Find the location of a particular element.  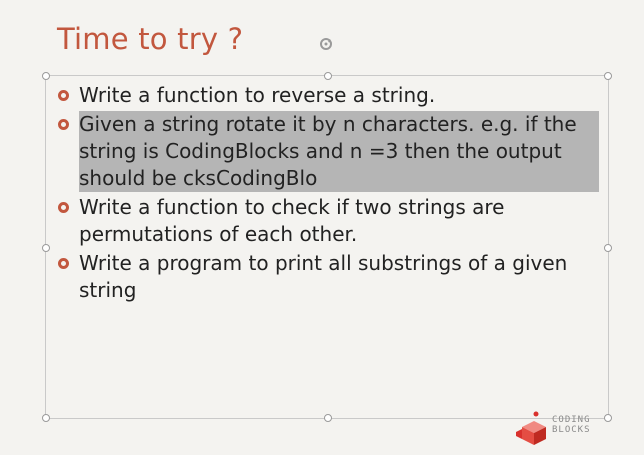

coding-blocks-logo: CODING BLOCKS is located at coordinates (566, 430).